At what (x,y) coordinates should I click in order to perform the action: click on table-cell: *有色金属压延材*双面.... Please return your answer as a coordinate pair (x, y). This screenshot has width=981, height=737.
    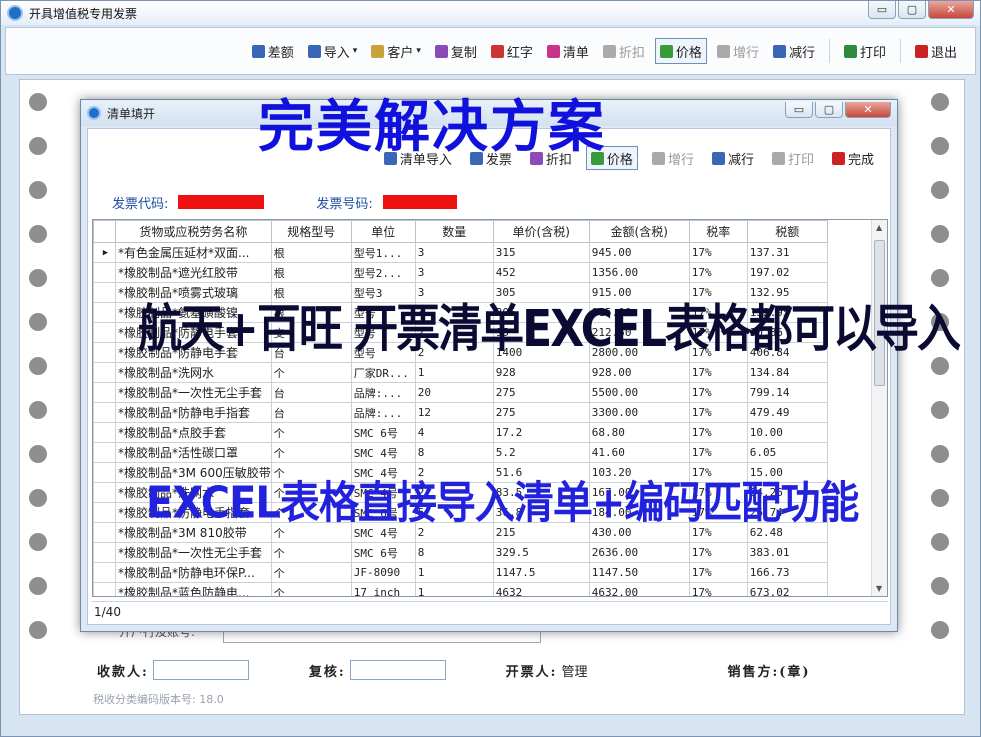
    Looking at the image, I should click on (193, 252).